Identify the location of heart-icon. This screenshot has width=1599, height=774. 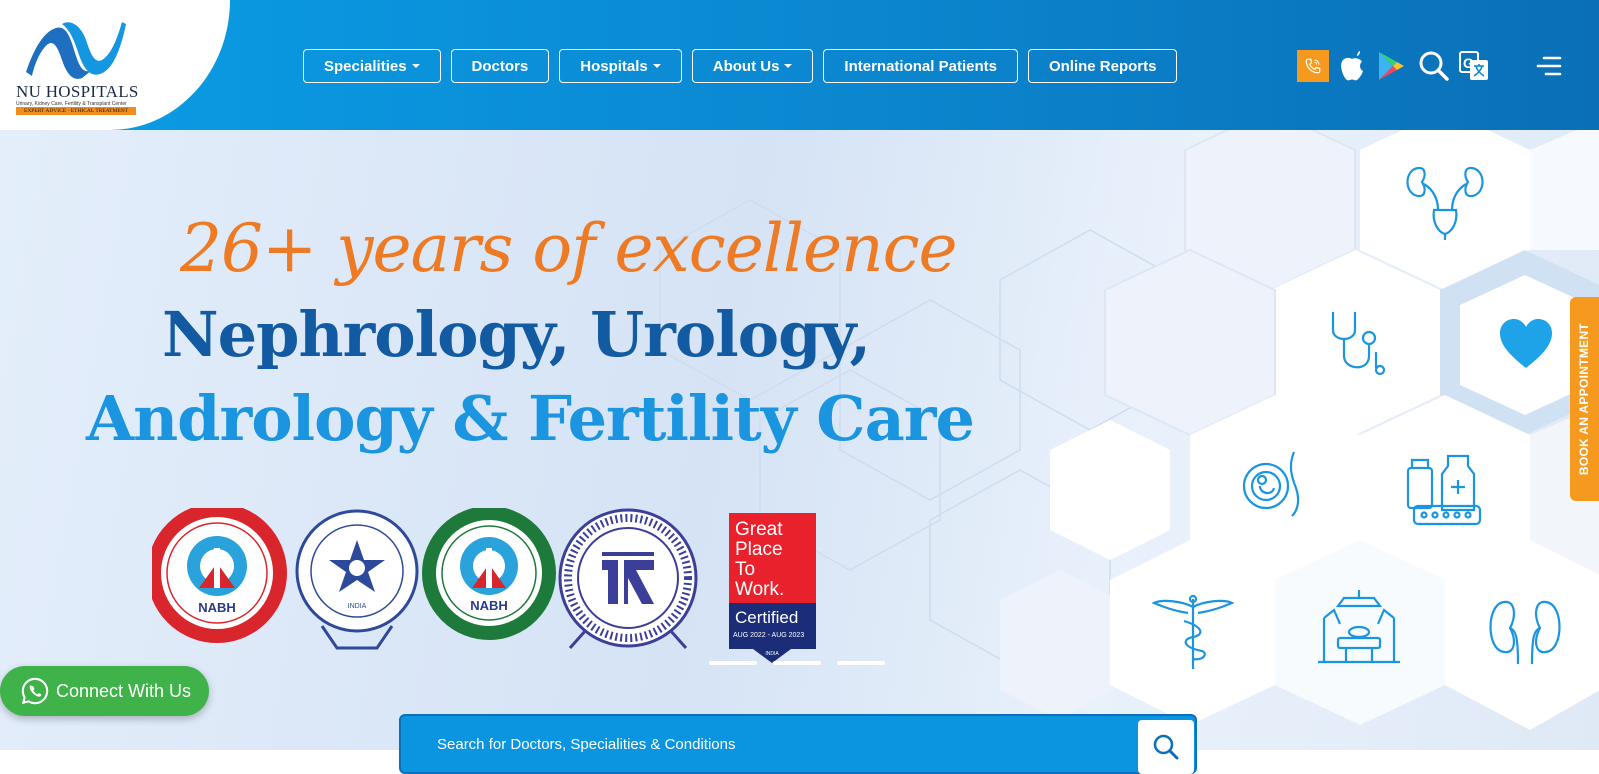
(1526, 343).